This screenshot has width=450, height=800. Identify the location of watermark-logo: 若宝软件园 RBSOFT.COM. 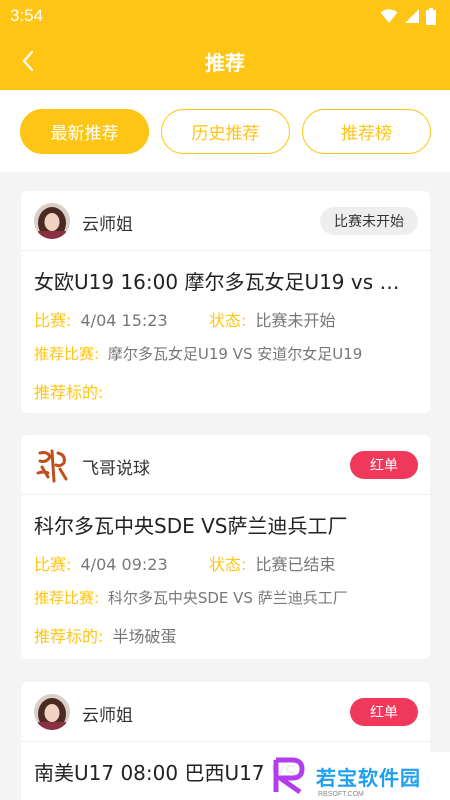
(358, 776).